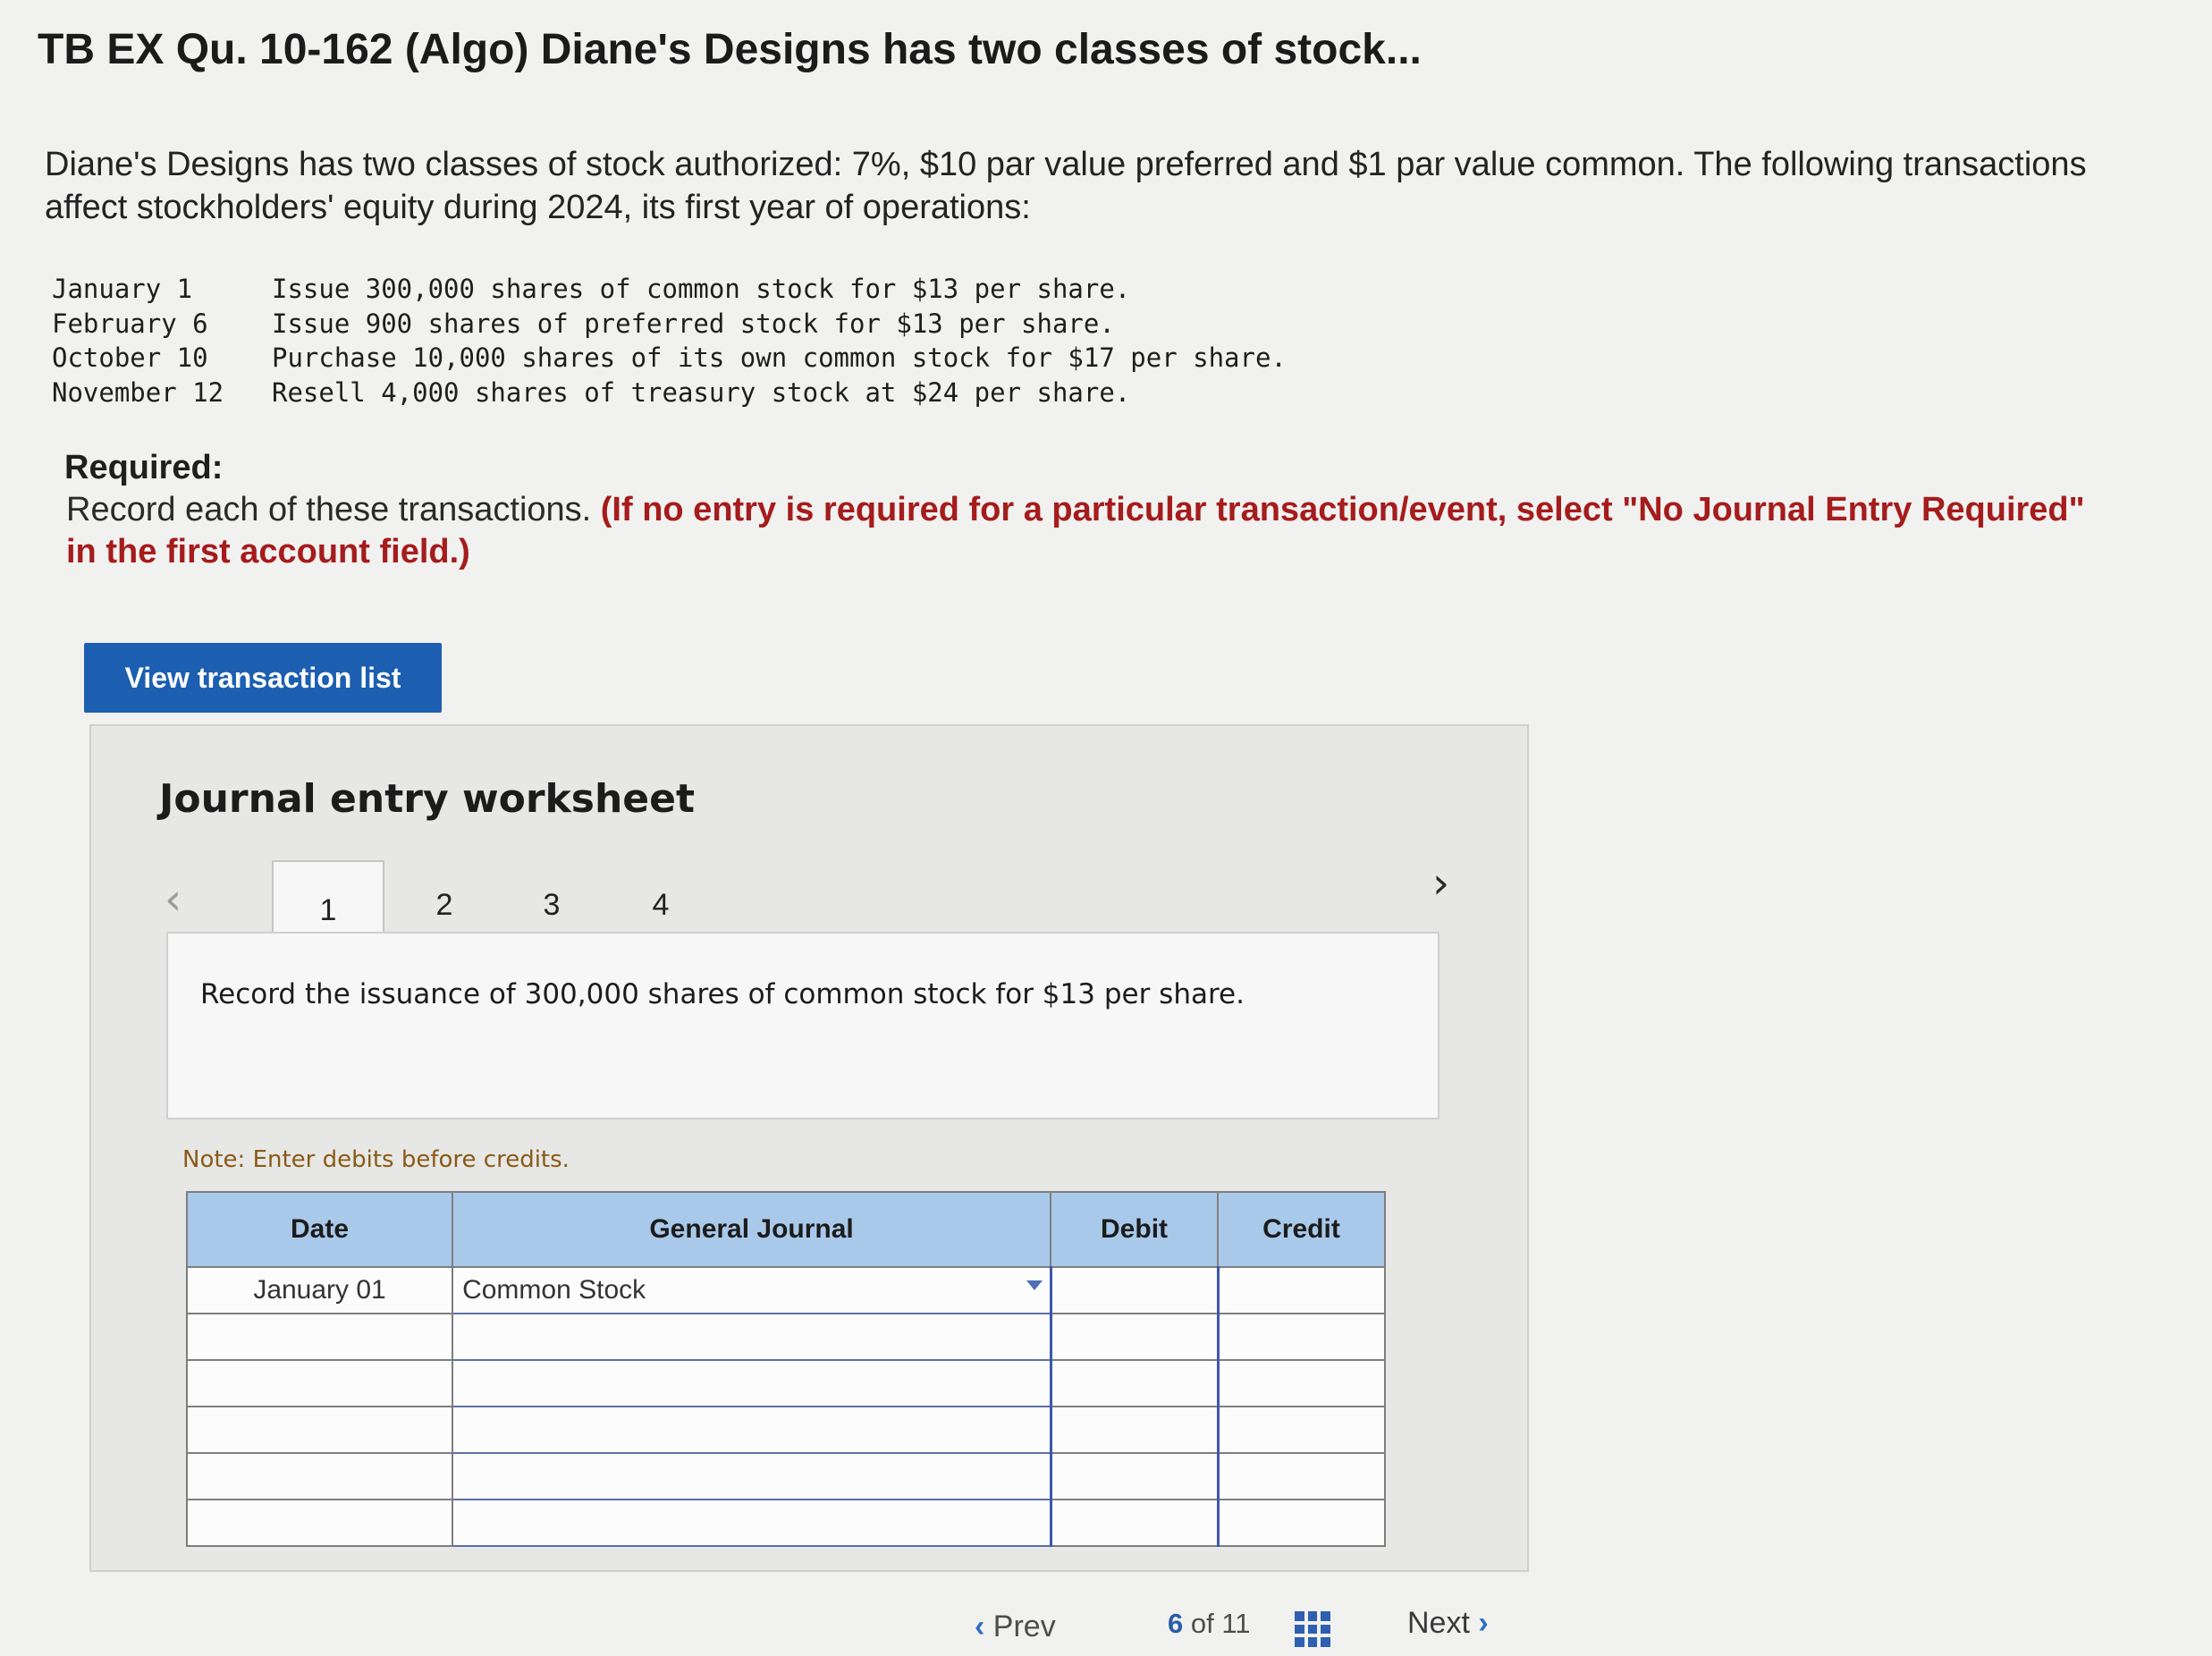 Image resolution: width=2212 pixels, height=1656 pixels. Describe the element at coordinates (1301, 1230) in the screenshot. I see `credit-column-header: Credit` at that location.